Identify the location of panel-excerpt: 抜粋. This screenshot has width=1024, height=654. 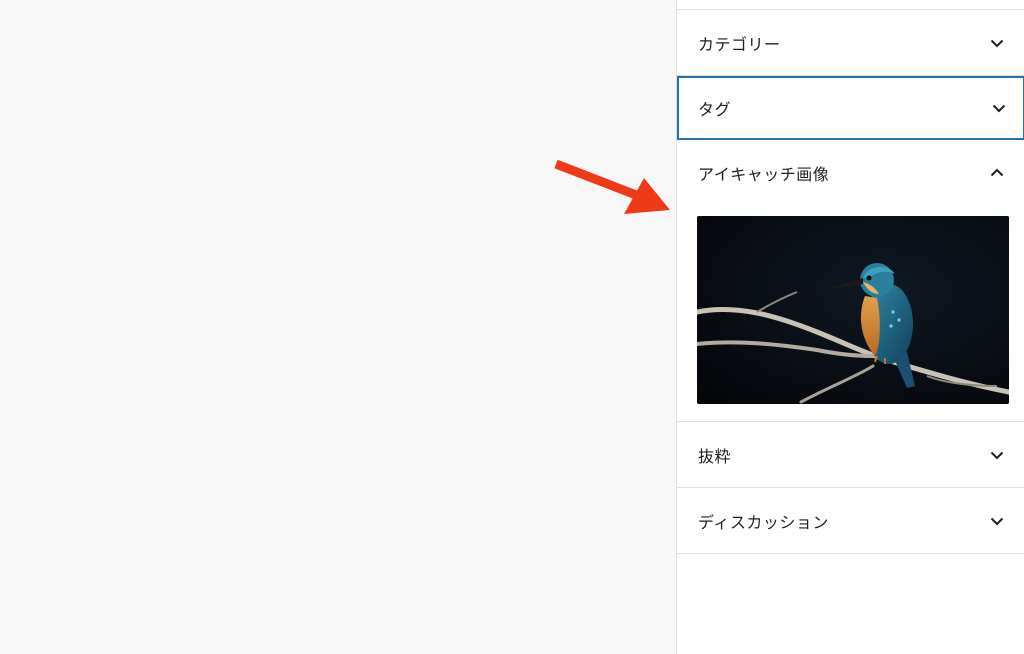
(850, 455).